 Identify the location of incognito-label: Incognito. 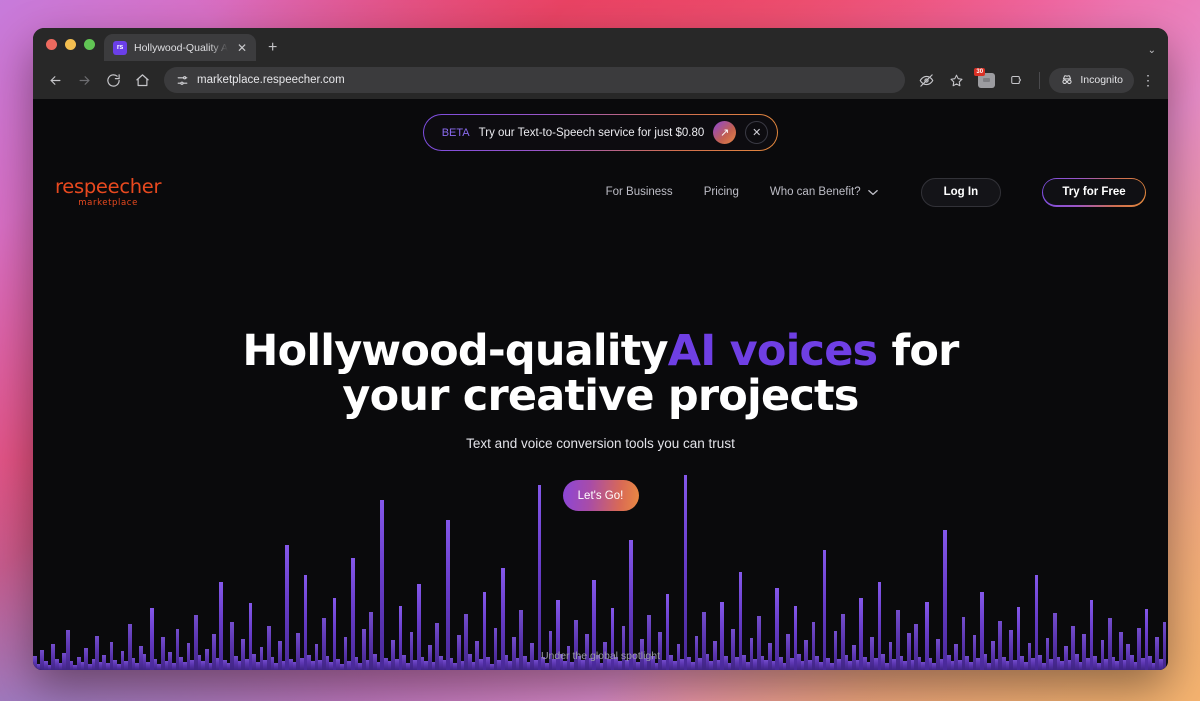
(1101, 80).